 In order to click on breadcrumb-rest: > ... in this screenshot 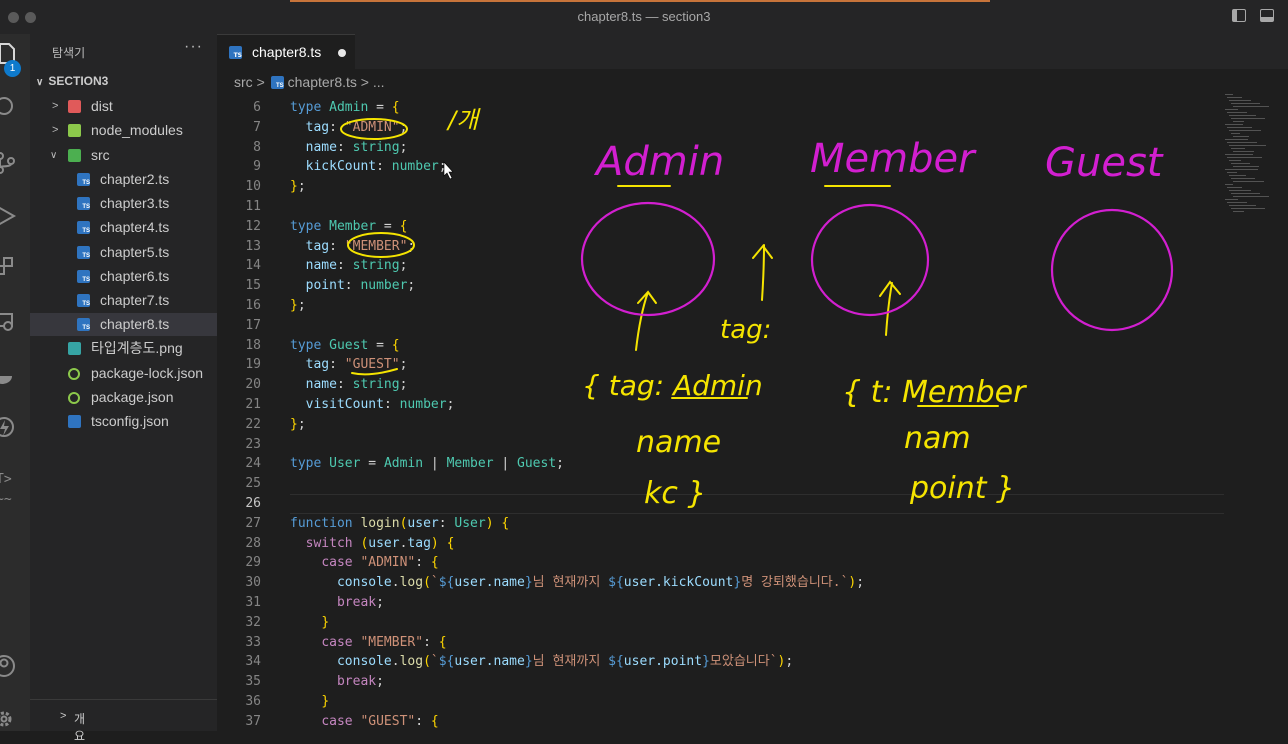, I will do `click(373, 82)`.